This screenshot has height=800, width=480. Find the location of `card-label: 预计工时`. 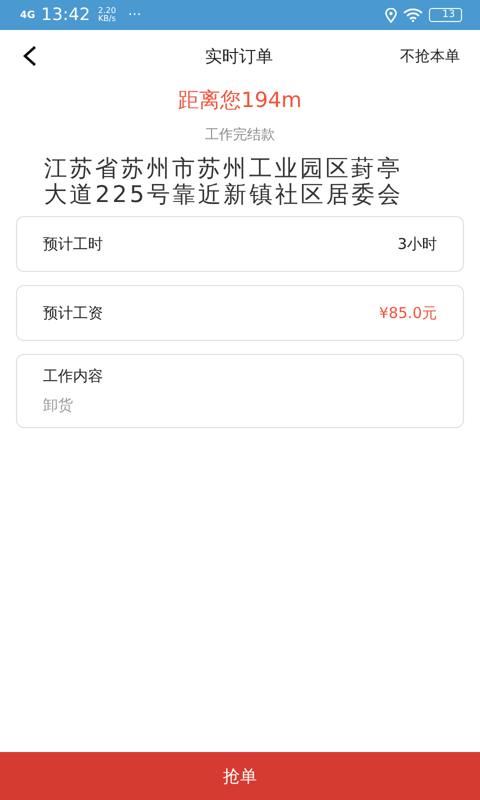

card-label: 预计工时 is located at coordinates (73, 244).